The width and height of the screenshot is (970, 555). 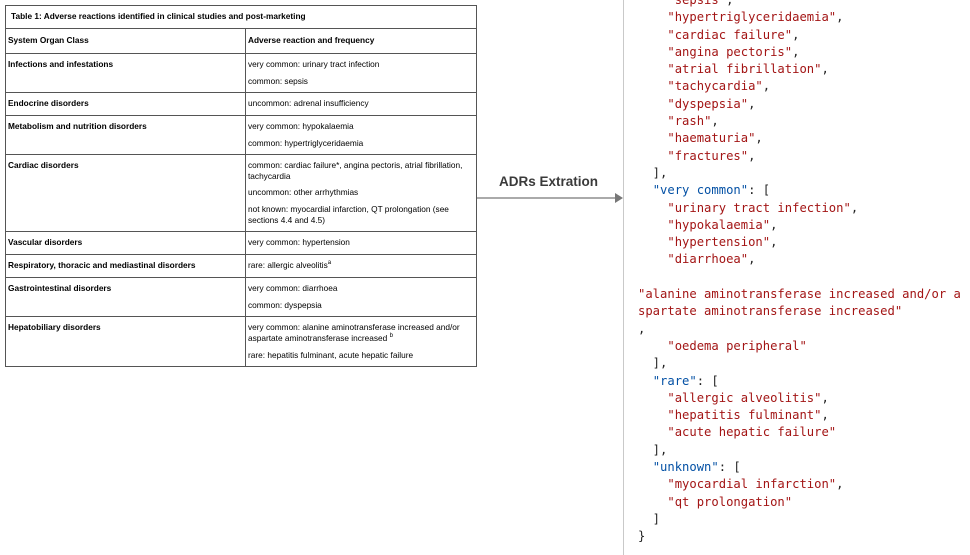 What do you see at coordinates (696, 467) in the screenshot?
I see `code-line: "unknown": [` at bounding box center [696, 467].